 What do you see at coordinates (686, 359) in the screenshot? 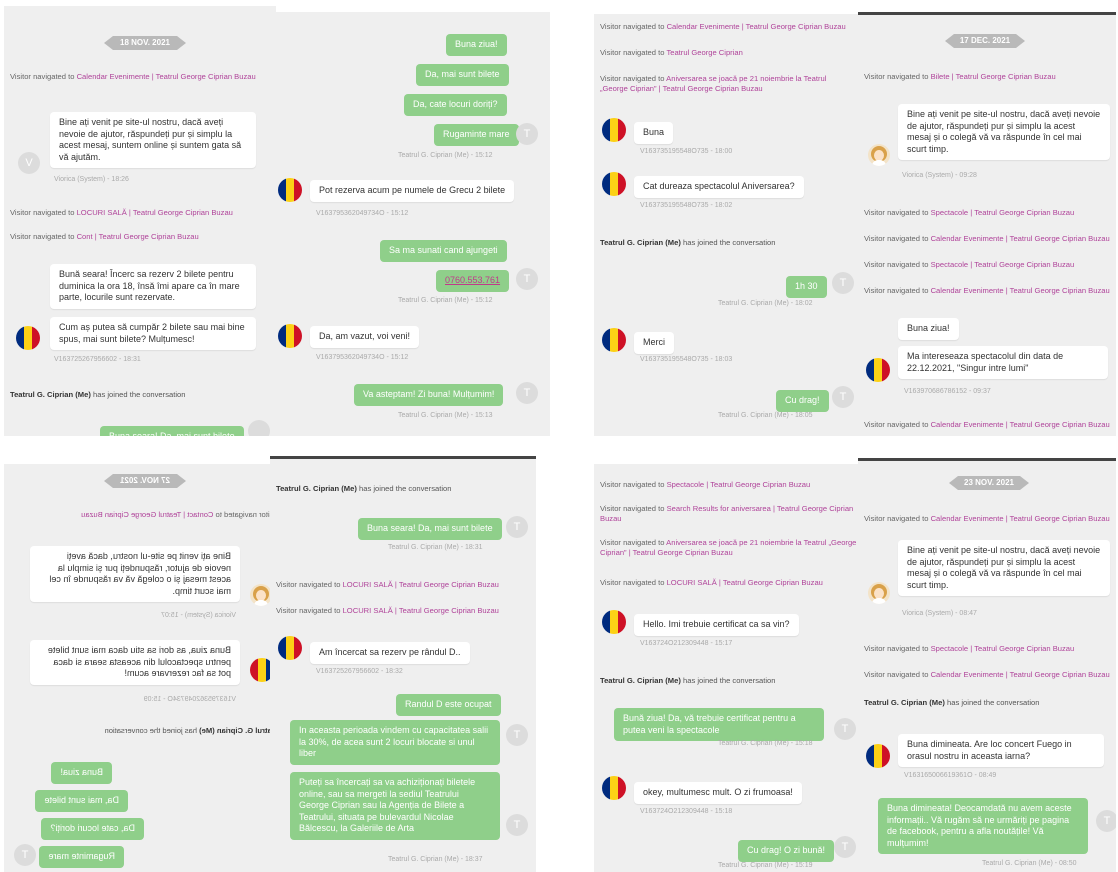
I see `message-meta: V163735195548O735 - 18:03` at bounding box center [686, 359].